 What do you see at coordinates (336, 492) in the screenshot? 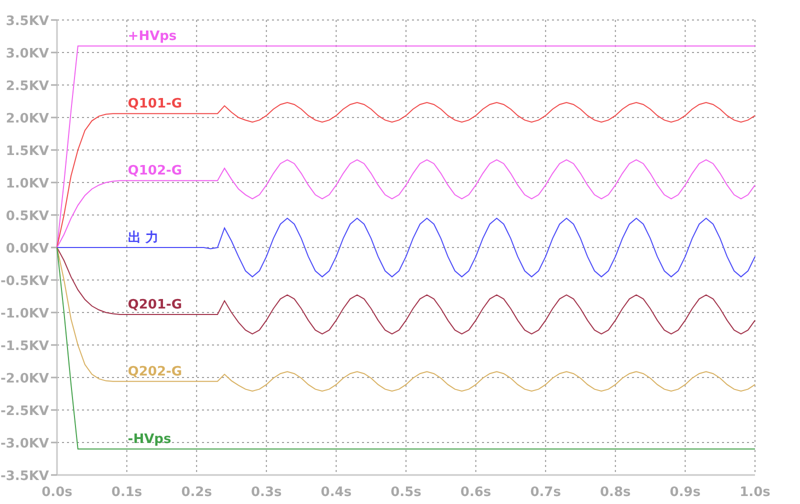
I see `x-tick-label: 0.4s` at bounding box center [336, 492].